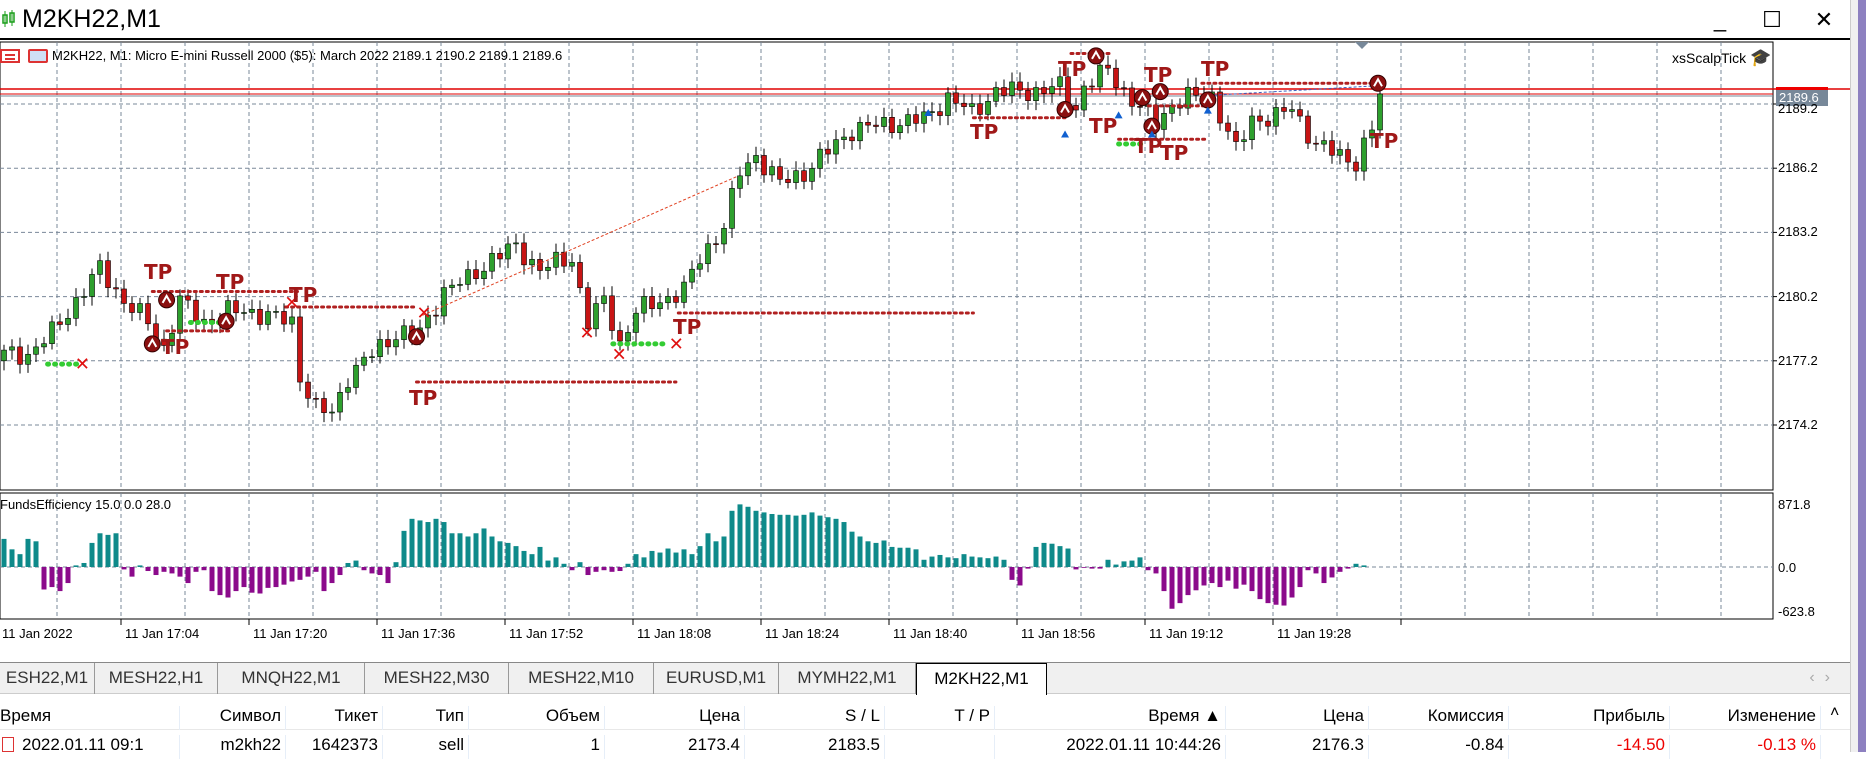 The width and height of the screenshot is (1866, 759). What do you see at coordinates (334, 718) in the screenshot?
I see `column-header-ticket: Тикет` at bounding box center [334, 718].